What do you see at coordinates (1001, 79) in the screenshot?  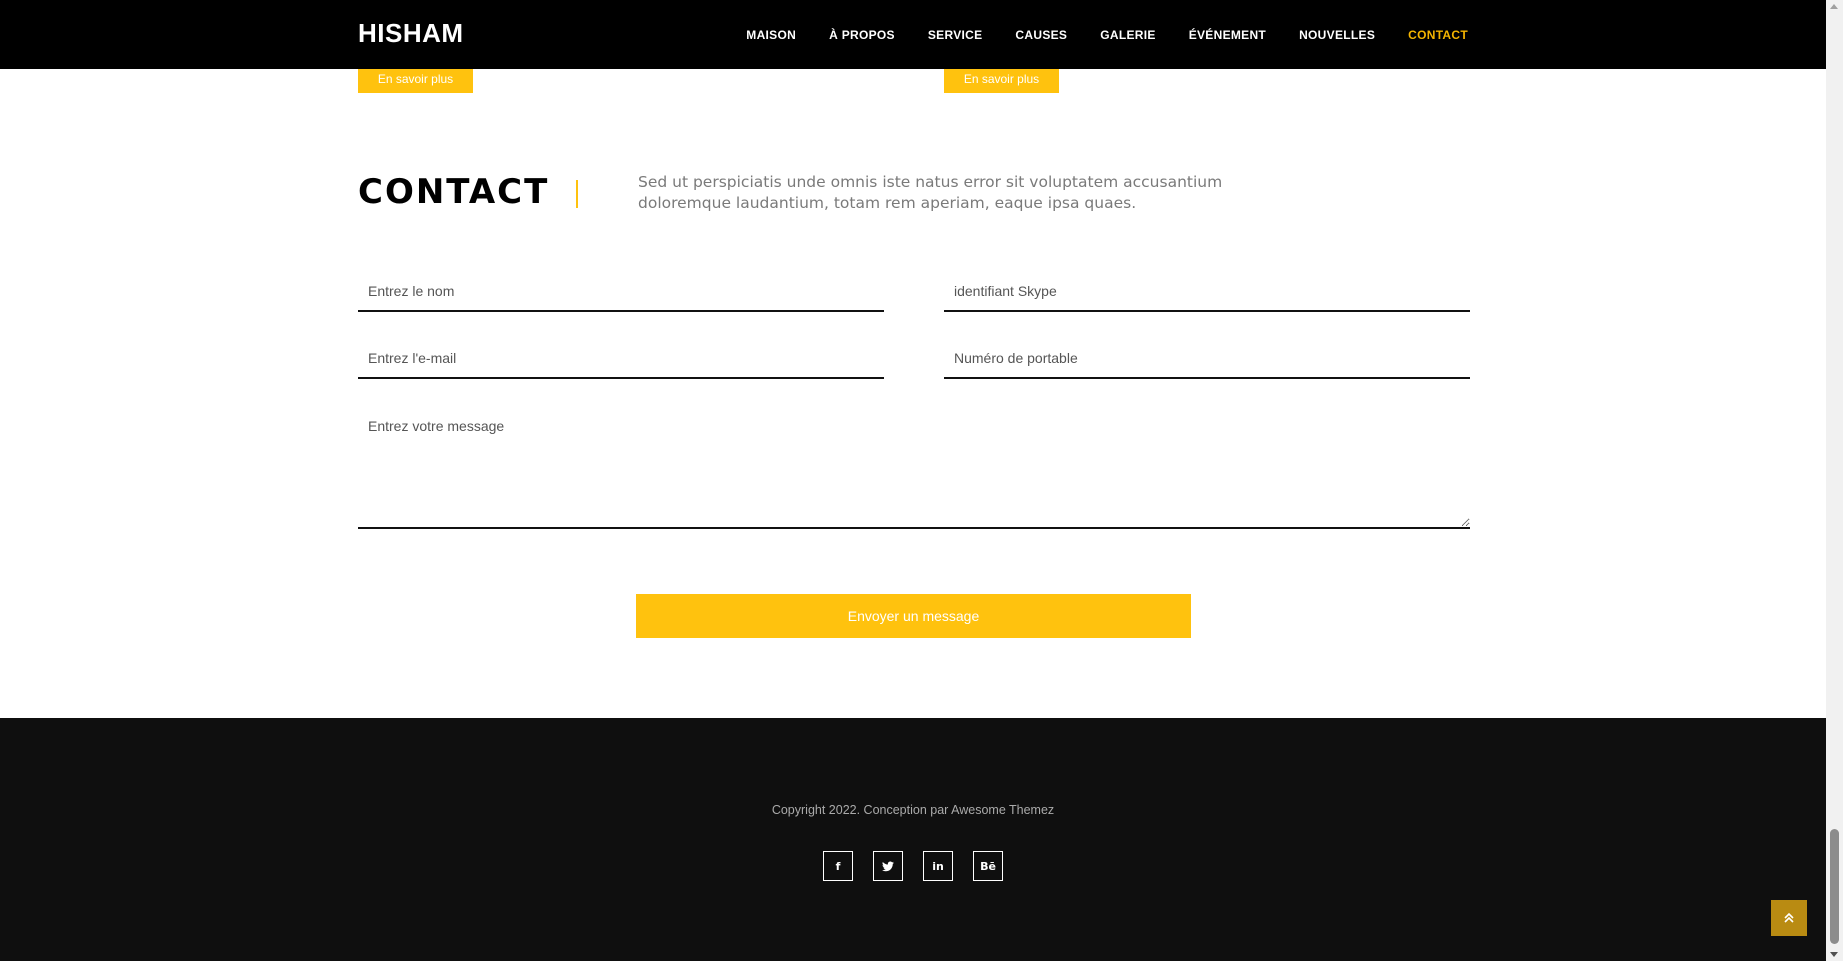 I see `learn-more-button-right: En savoir plus` at bounding box center [1001, 79].